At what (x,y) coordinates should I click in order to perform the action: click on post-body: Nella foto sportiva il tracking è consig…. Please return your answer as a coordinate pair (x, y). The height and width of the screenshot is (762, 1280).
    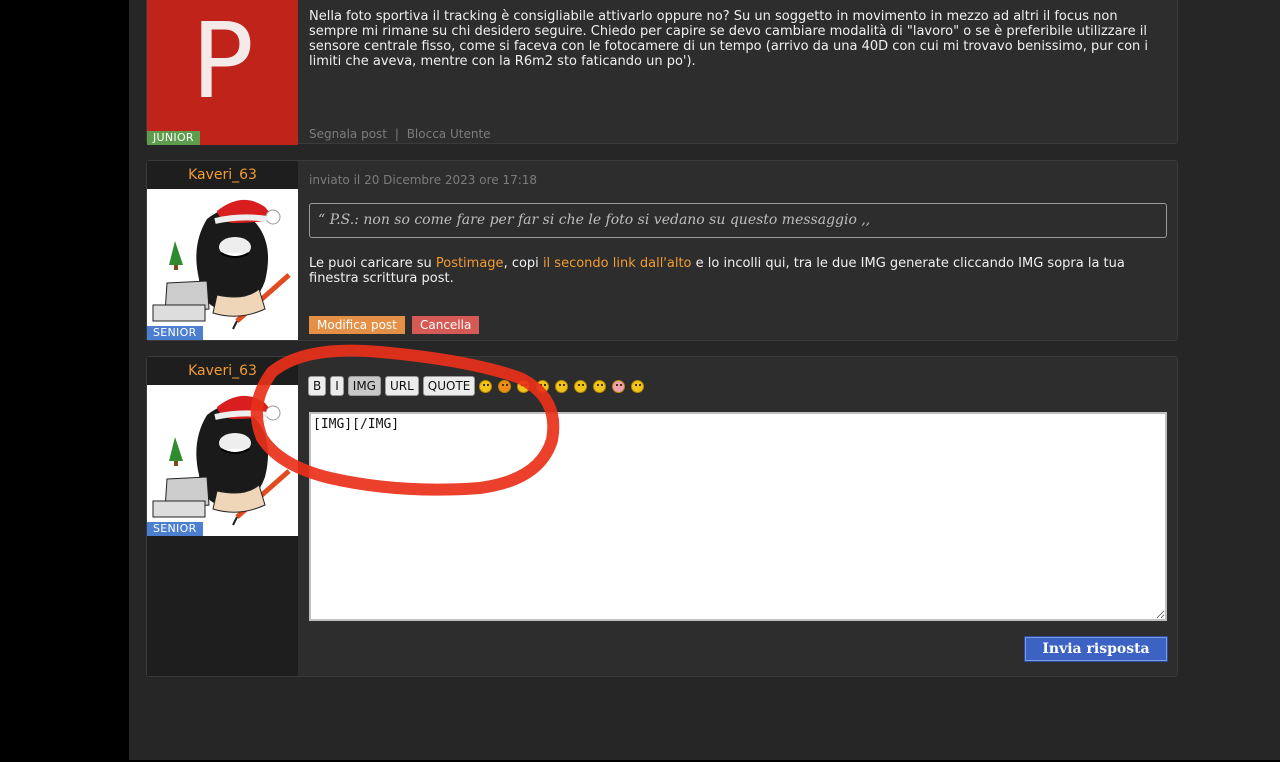
    Looking at the image, I should click on (729, 39).